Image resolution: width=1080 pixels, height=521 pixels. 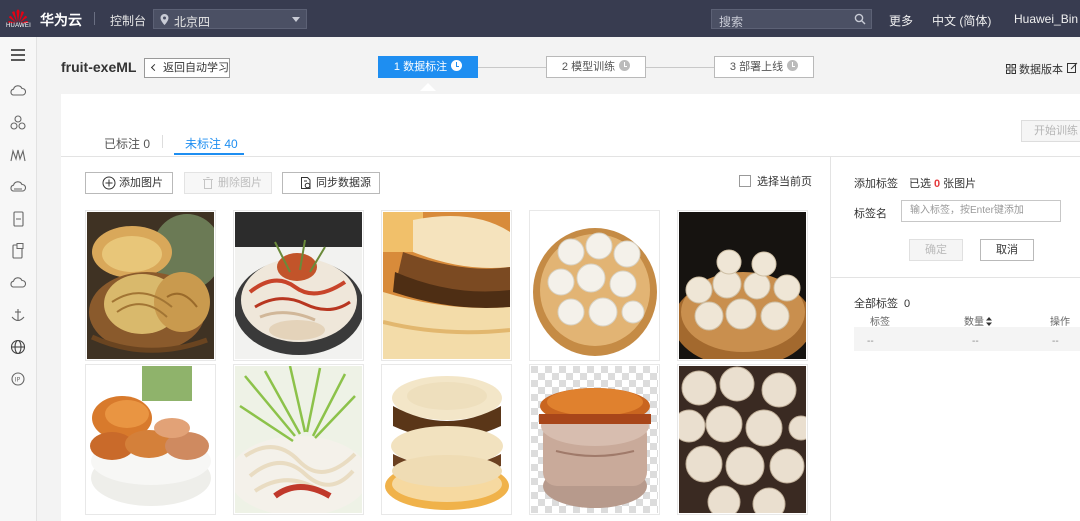 What do you see at coordinates (936, 250) in the screenshot?
I see `confirm-button: 确定` at bounding box center [936, 250].